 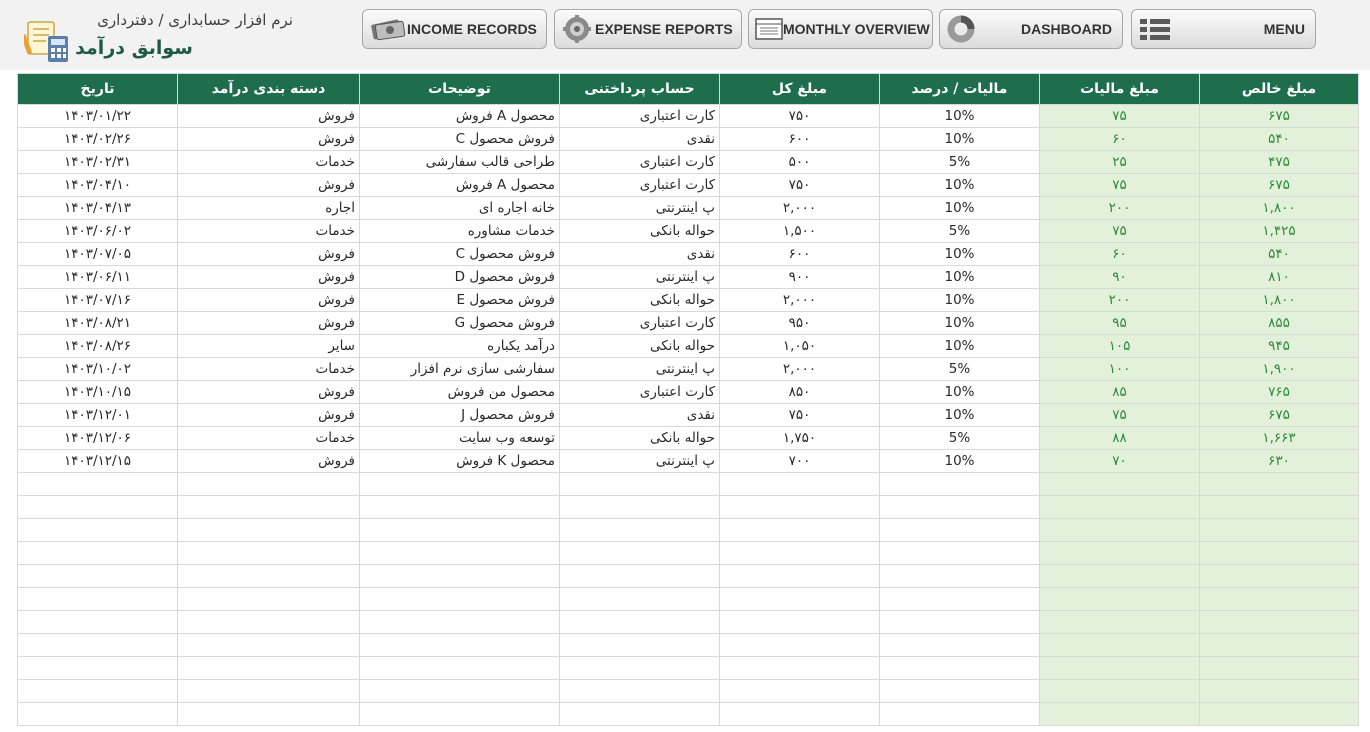 What do you see at coordinates (97, 300) in the screenshot?
I see `cell-date: ۱۴۰۳/۰۷/۱۶` at bounding box center [97, 300].